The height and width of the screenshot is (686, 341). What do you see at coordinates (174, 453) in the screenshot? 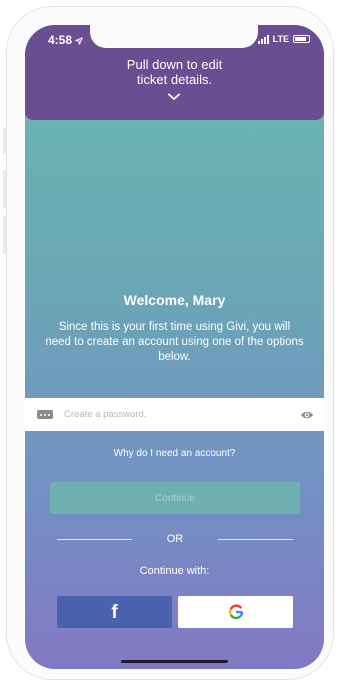
I see `why-account-link: Why do I need an account?` at bounding box center [174, 453].